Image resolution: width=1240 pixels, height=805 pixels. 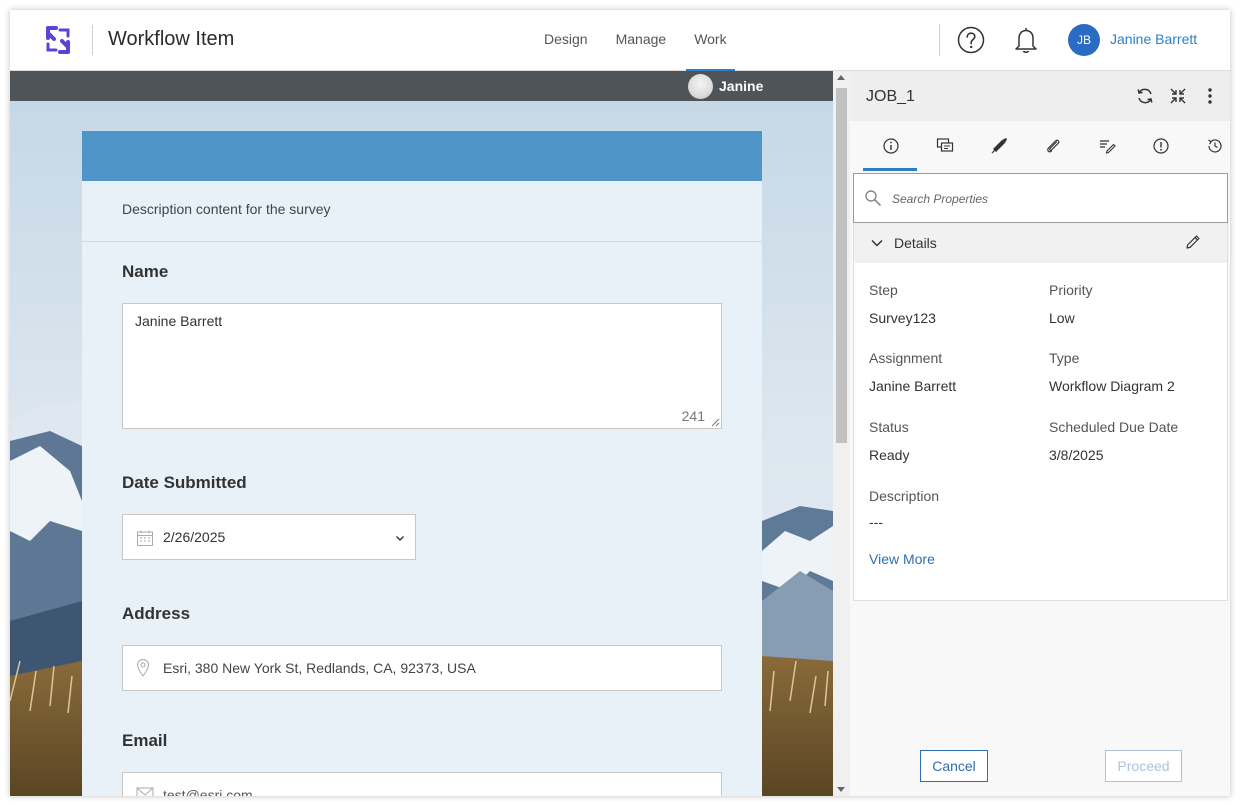 I want to click on help-icon, so click(x=971, y=40).